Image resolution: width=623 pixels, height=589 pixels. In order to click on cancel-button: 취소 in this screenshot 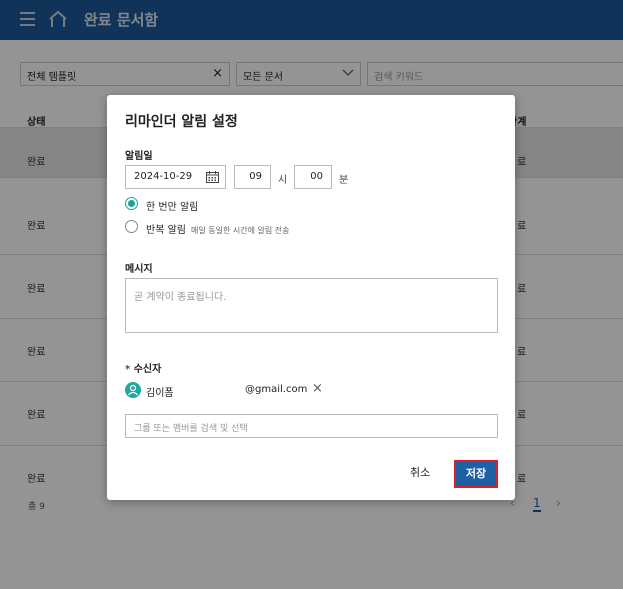, I will do `click(420, 472)`.